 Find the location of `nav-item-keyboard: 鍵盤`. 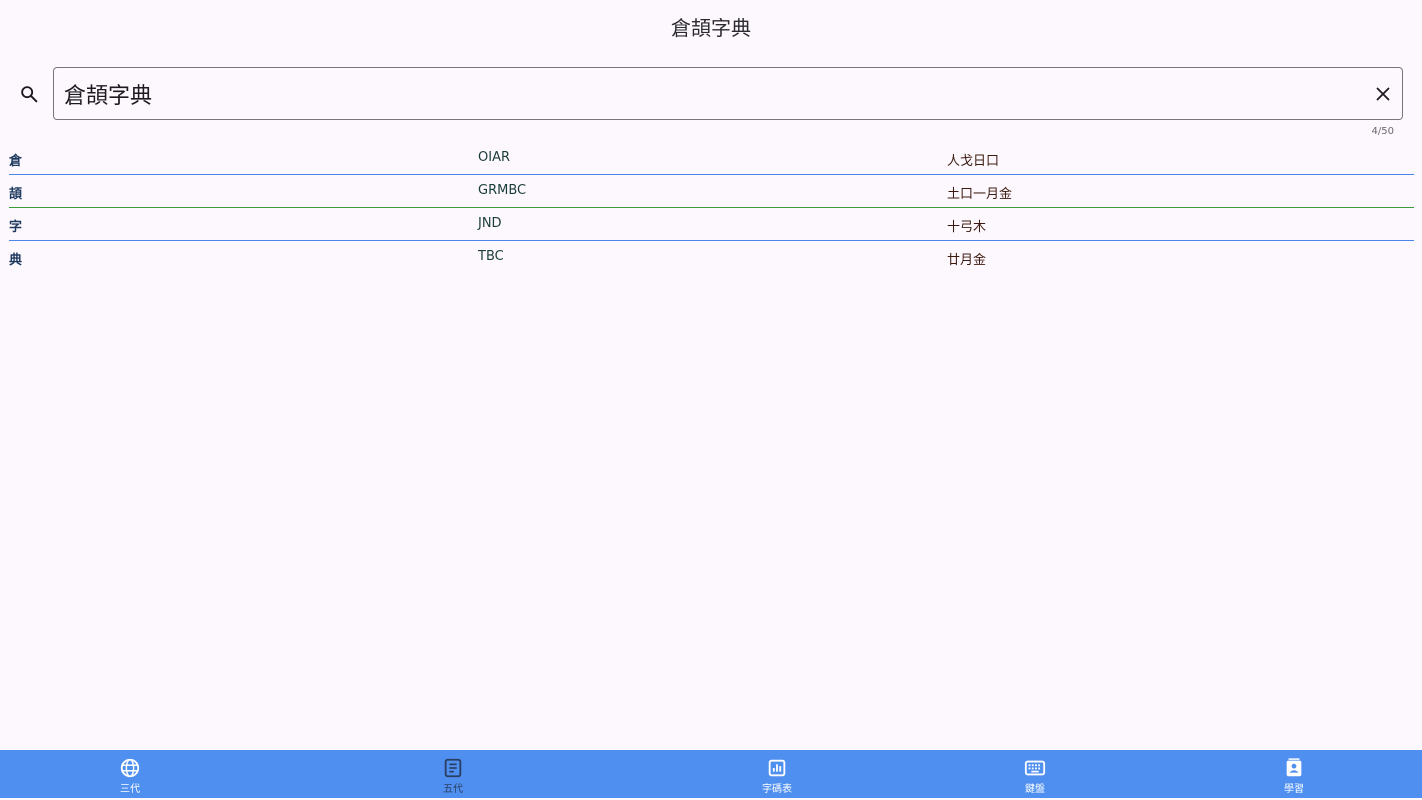

nav-item-keyboard: 鍵盤 is located at coordinates (1035, 774).